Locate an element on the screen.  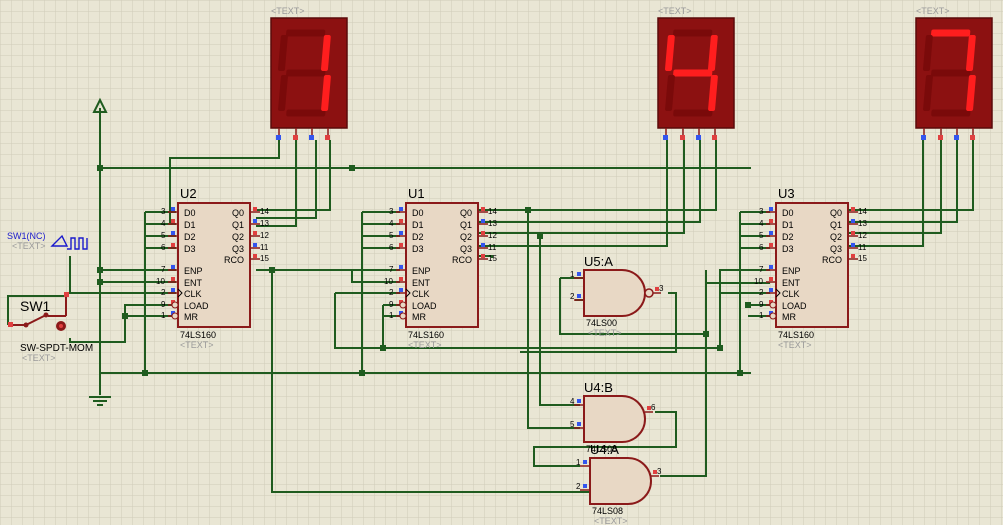
display-text-label: <TEXT> is located at coordinates (288, 11).